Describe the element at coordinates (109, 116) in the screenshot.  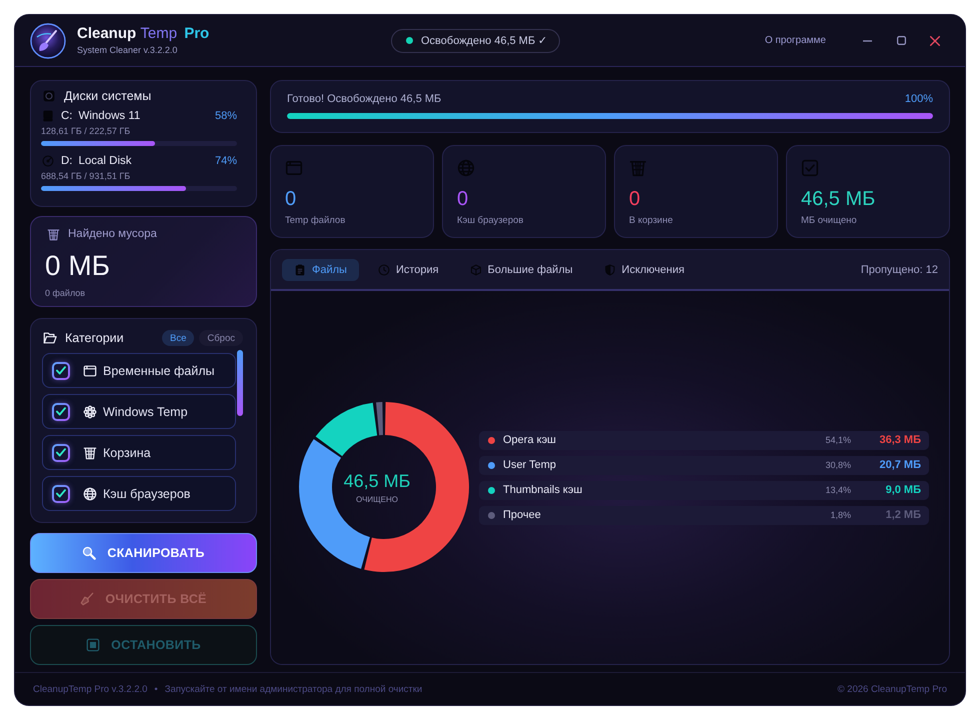
I see `disk-name: Windows 11` at that location.